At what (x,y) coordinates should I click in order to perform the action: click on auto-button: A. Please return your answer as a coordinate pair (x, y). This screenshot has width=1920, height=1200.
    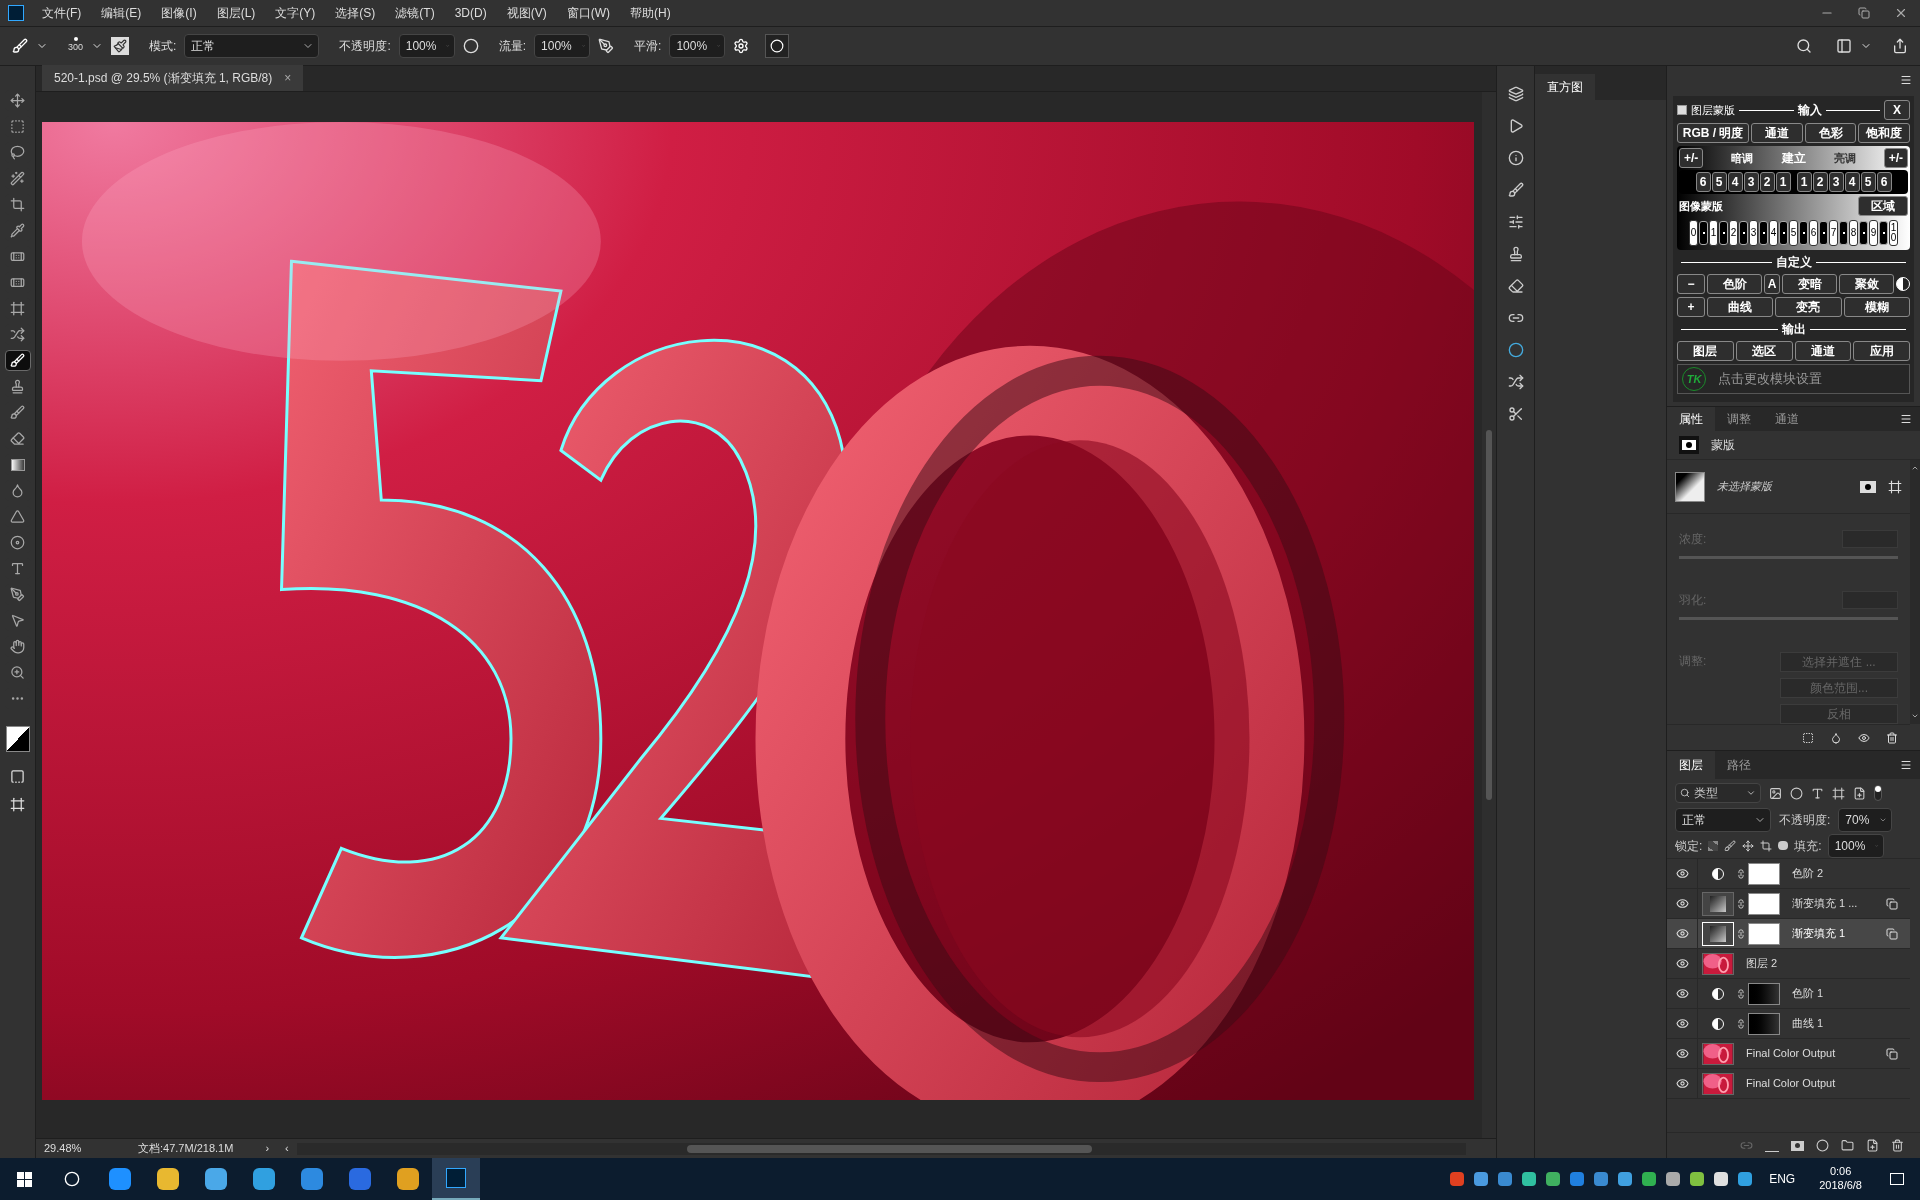
    Looking at the image, I should click on (1772, 284).